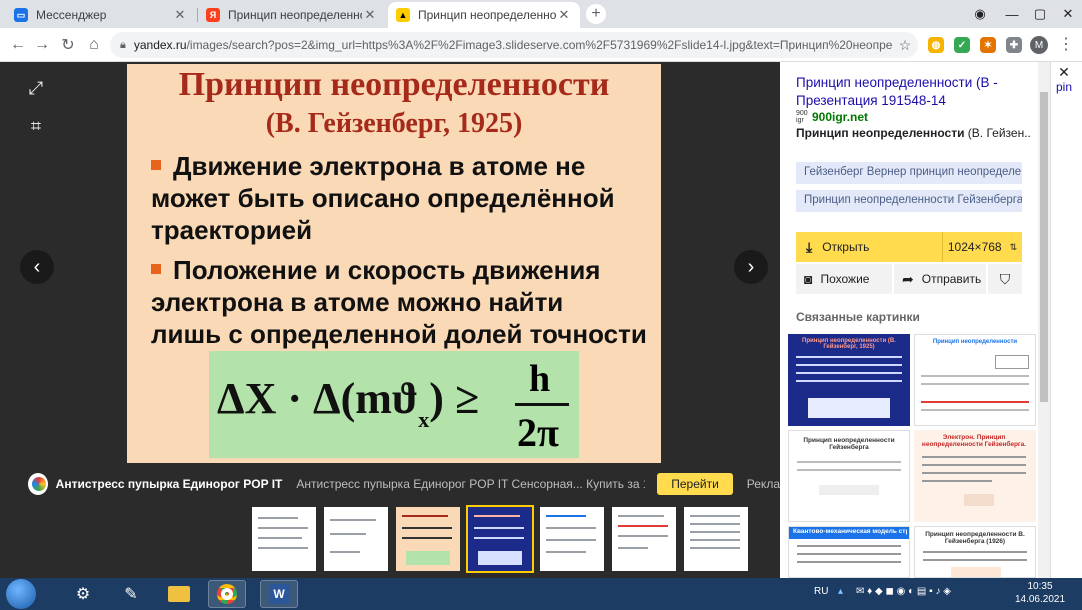 The image size is (1082, 610). What do you see at coordinates (980, 14) in the screenshot?
I see `media-icon: ◉` at bounding box center [980, 14].